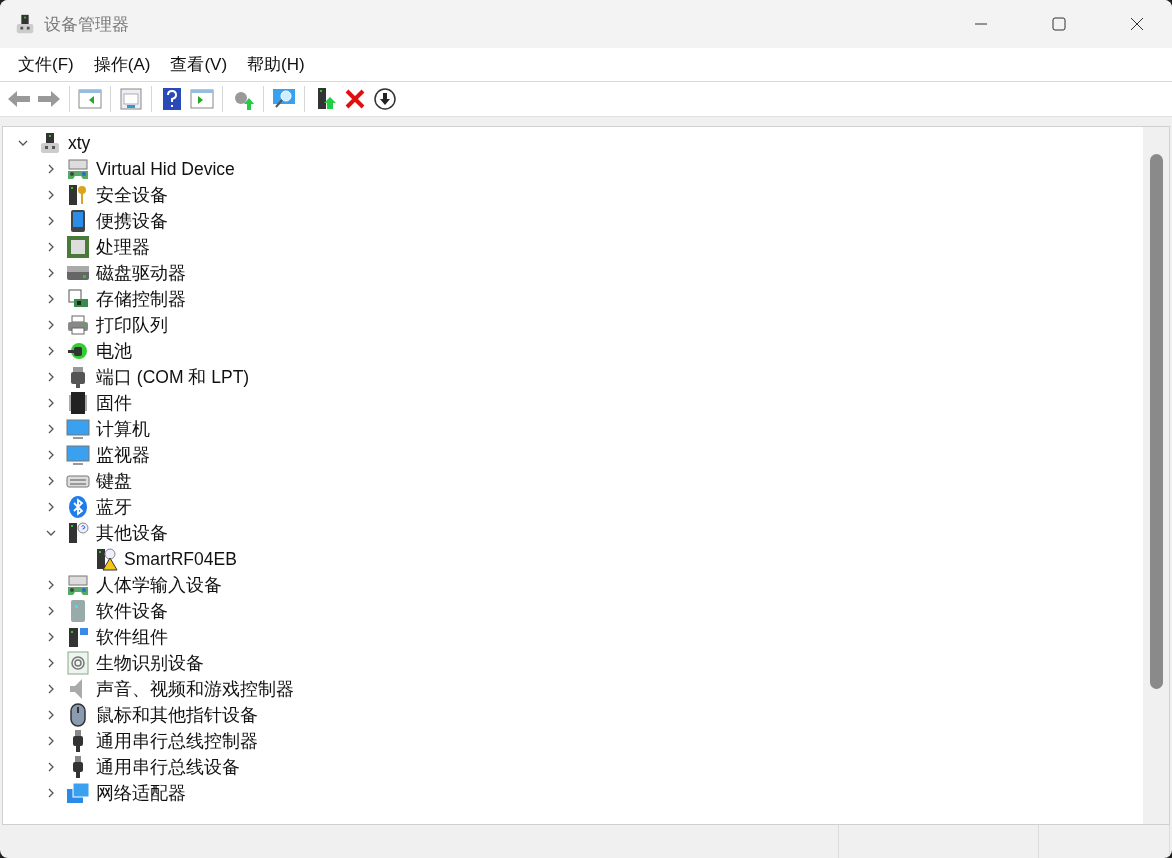 Image resolution: width=1172 pixels, height=858 pixels. What do you see at coordinates (173, 377) in the screenshot?
I see `tree-item-label: 端口 (COM 和 LPT)` at bounding box center [173, 377].